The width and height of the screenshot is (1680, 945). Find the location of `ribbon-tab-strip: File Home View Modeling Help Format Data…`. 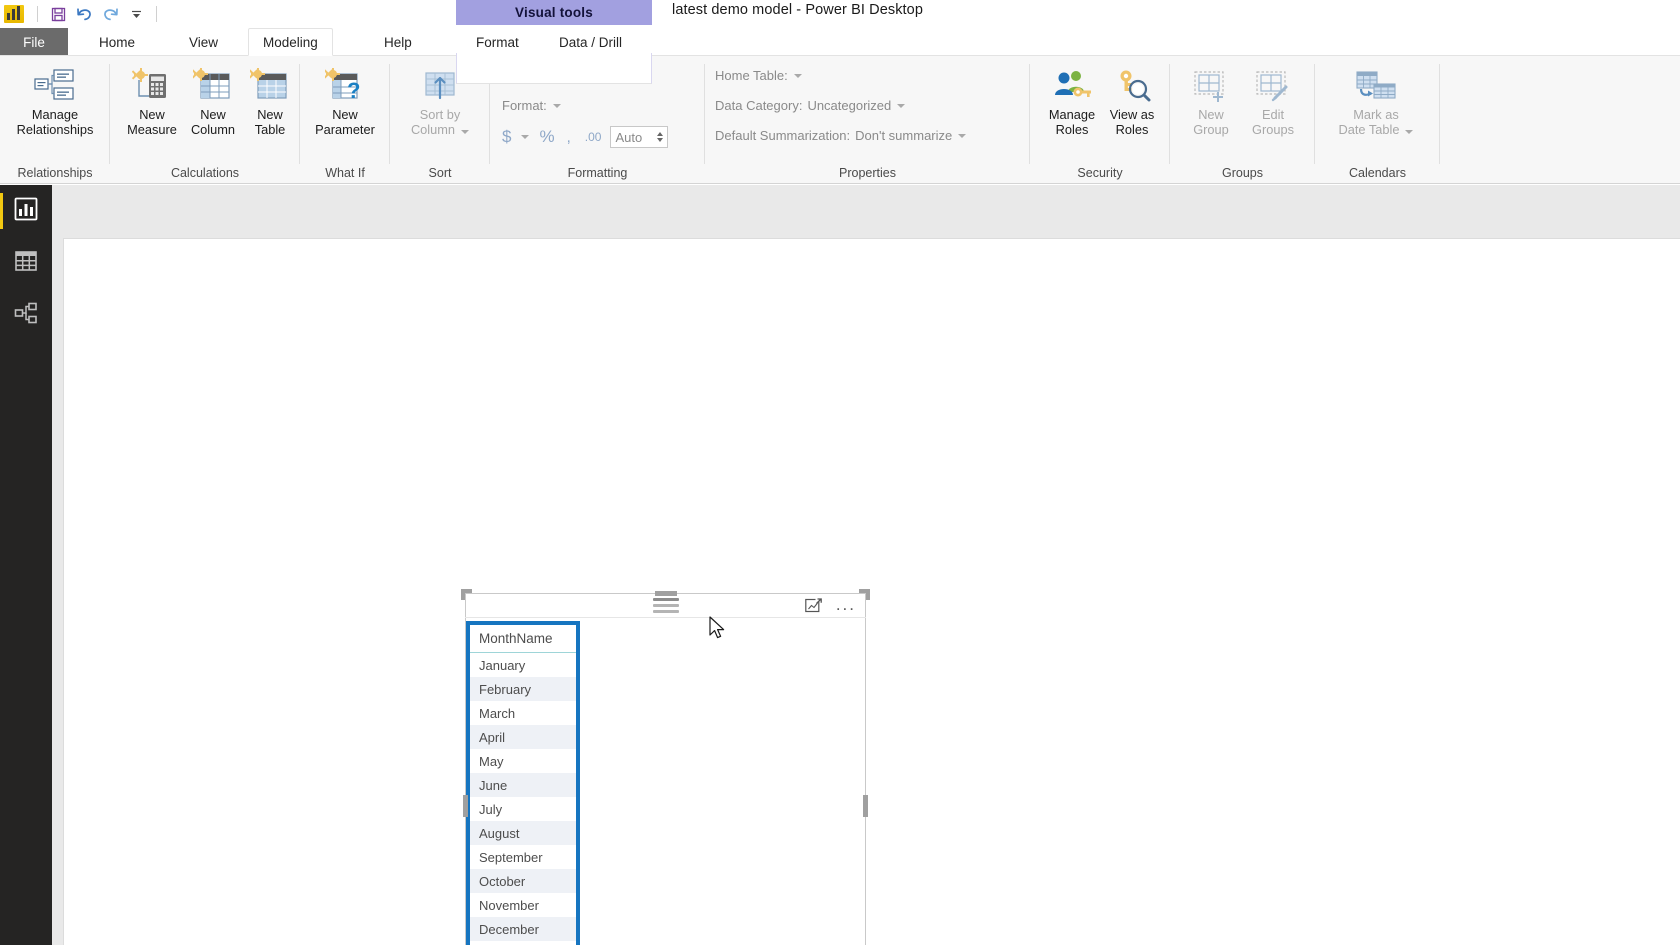

ribbon-tab-strip: File Home View Modeling Help Format Data… is located at coordinates (840, 56).